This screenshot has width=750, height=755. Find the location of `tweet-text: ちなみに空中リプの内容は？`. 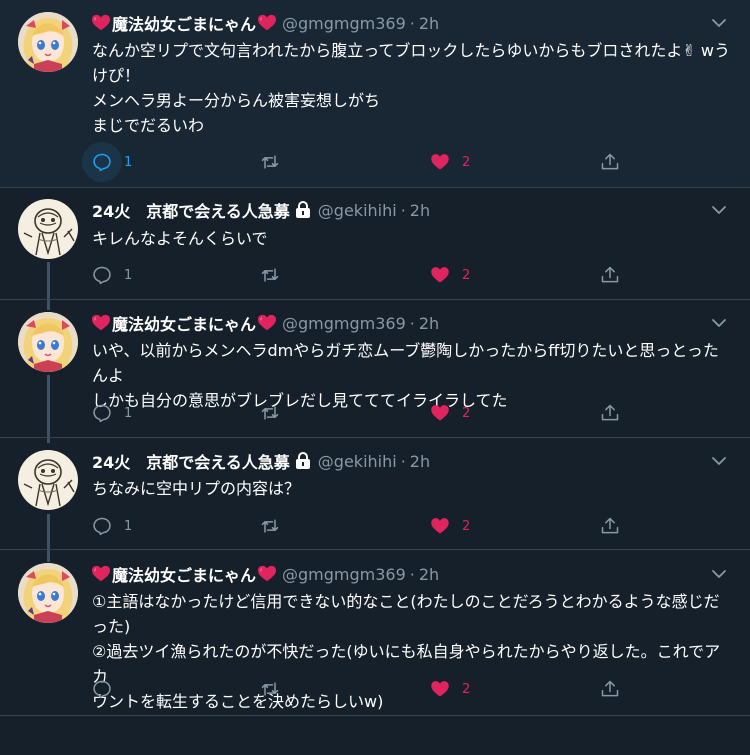

tweet-text: ちなみに空中リプの内容は？ is located at coordinates (412, 488).